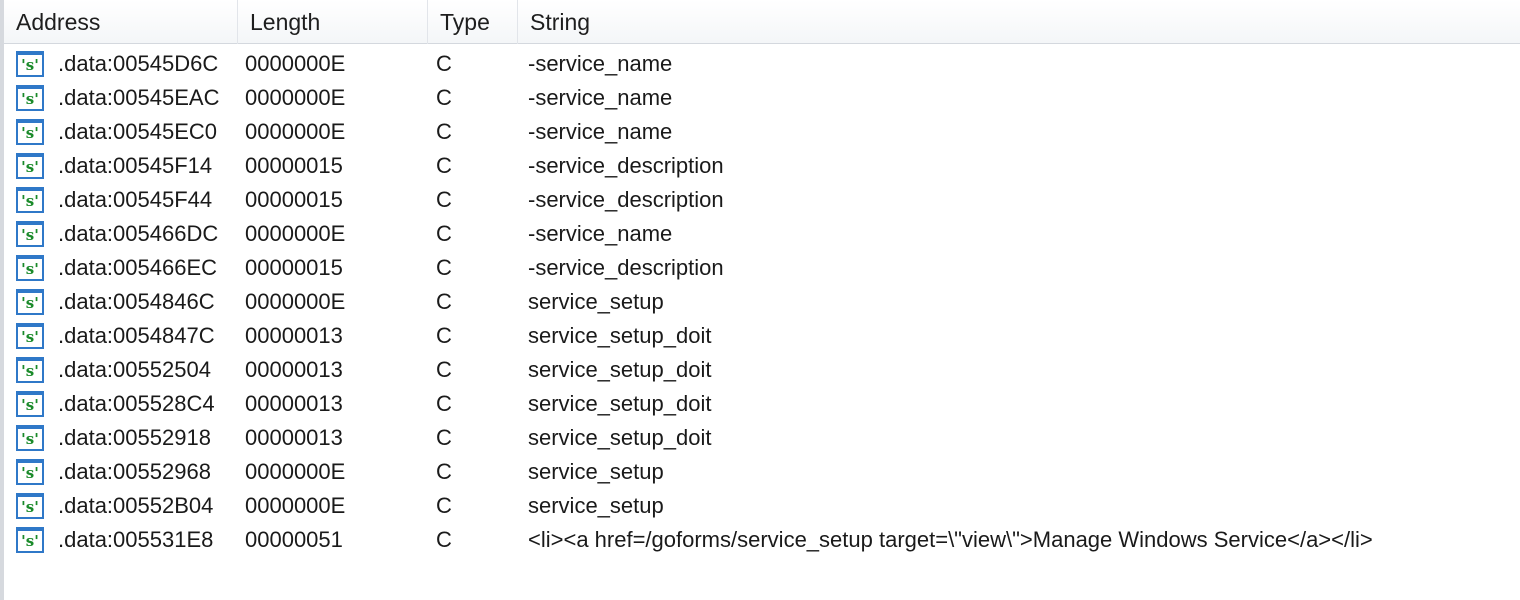  I want to click on address-cell: 's' .data:00545F44, so click(121, 200).